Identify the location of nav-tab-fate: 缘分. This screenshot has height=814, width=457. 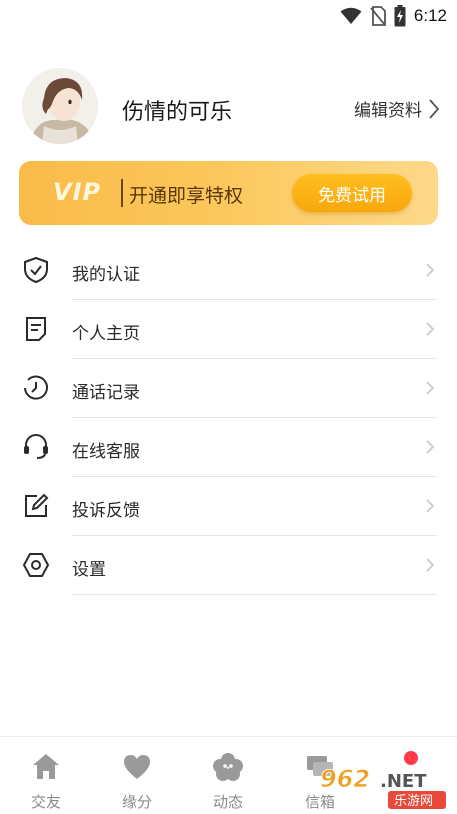
(137, 775).